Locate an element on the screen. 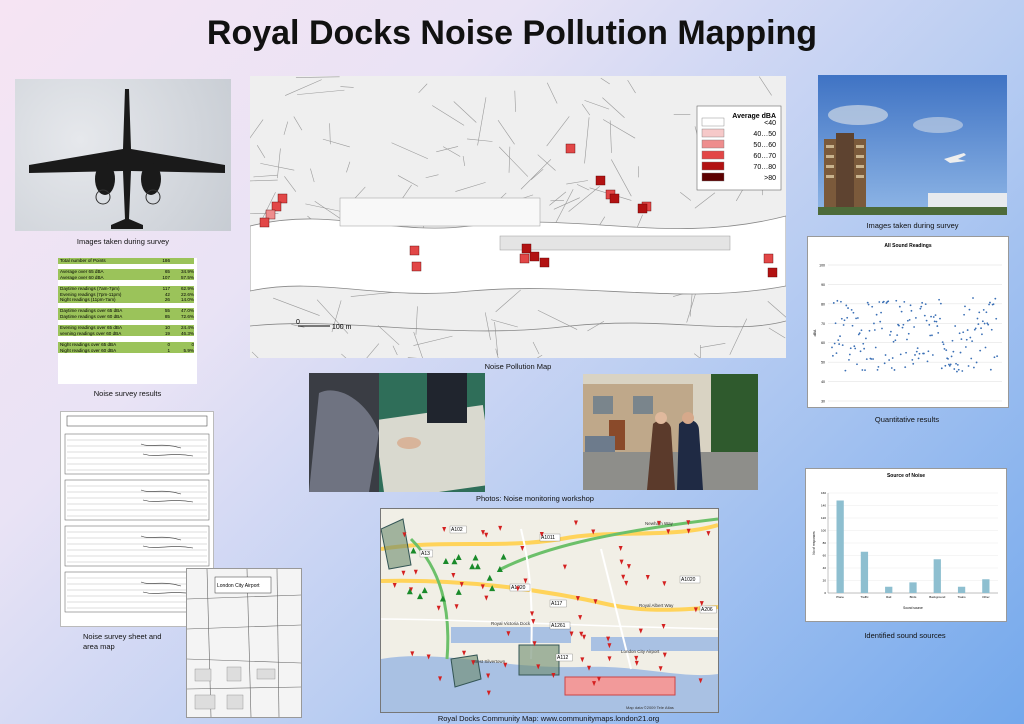  place-label: Royal Albert Way is located at coordinates (656, 605).